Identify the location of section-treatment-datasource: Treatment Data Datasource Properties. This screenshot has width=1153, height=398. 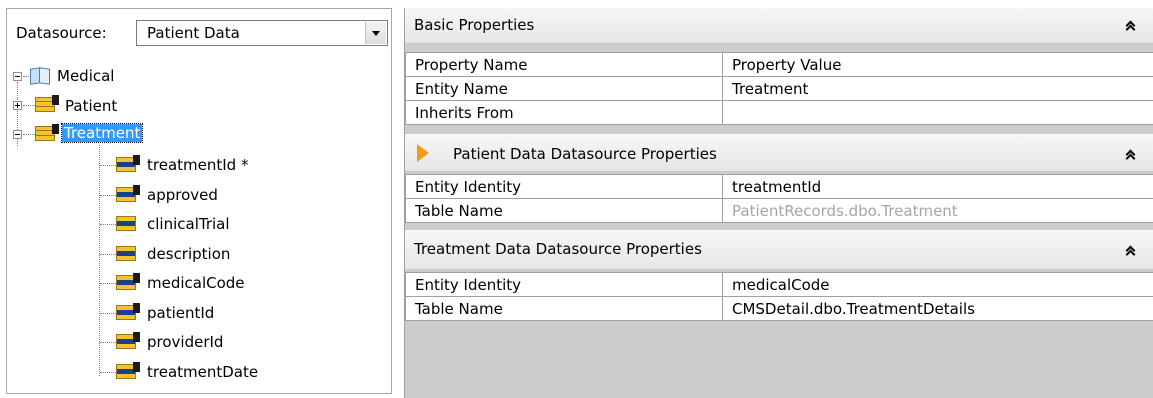
(779, 250).